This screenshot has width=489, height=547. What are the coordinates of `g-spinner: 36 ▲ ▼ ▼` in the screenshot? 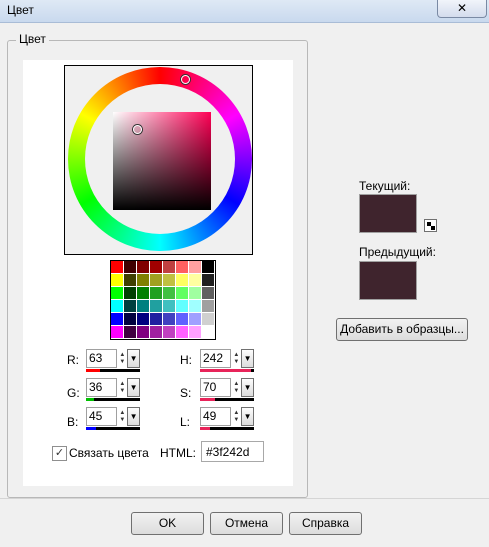 It's located at (113, 387).